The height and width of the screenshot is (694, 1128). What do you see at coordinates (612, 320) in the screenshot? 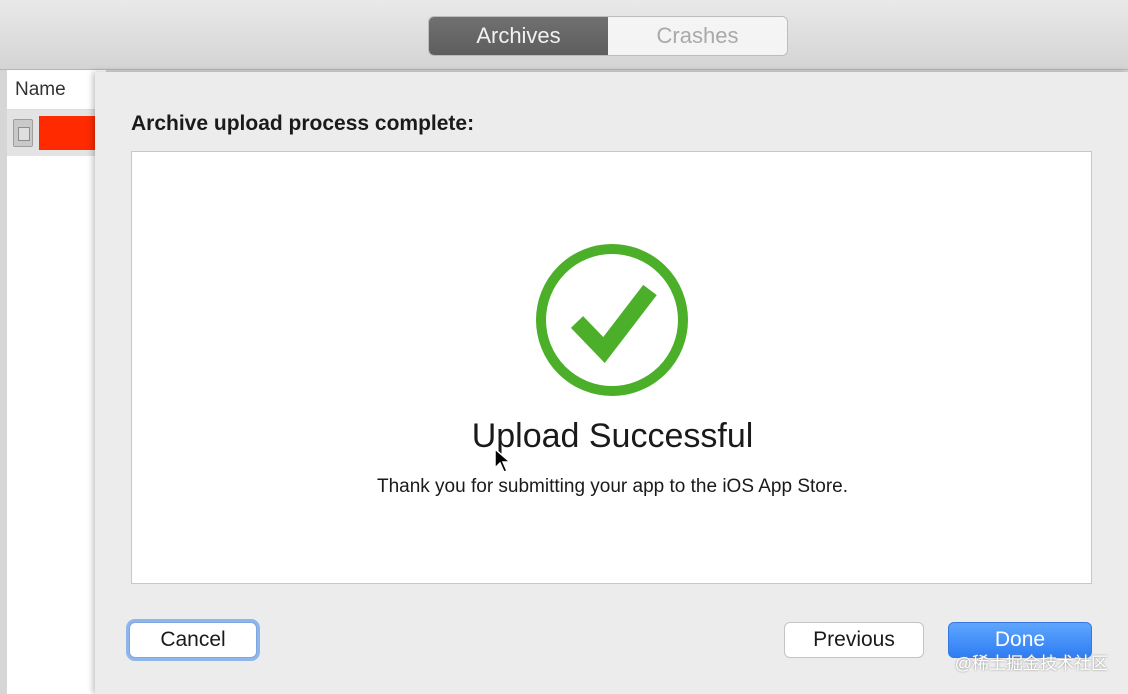
I see `checkmark-circle-icon` at bounding box center [612, 320].